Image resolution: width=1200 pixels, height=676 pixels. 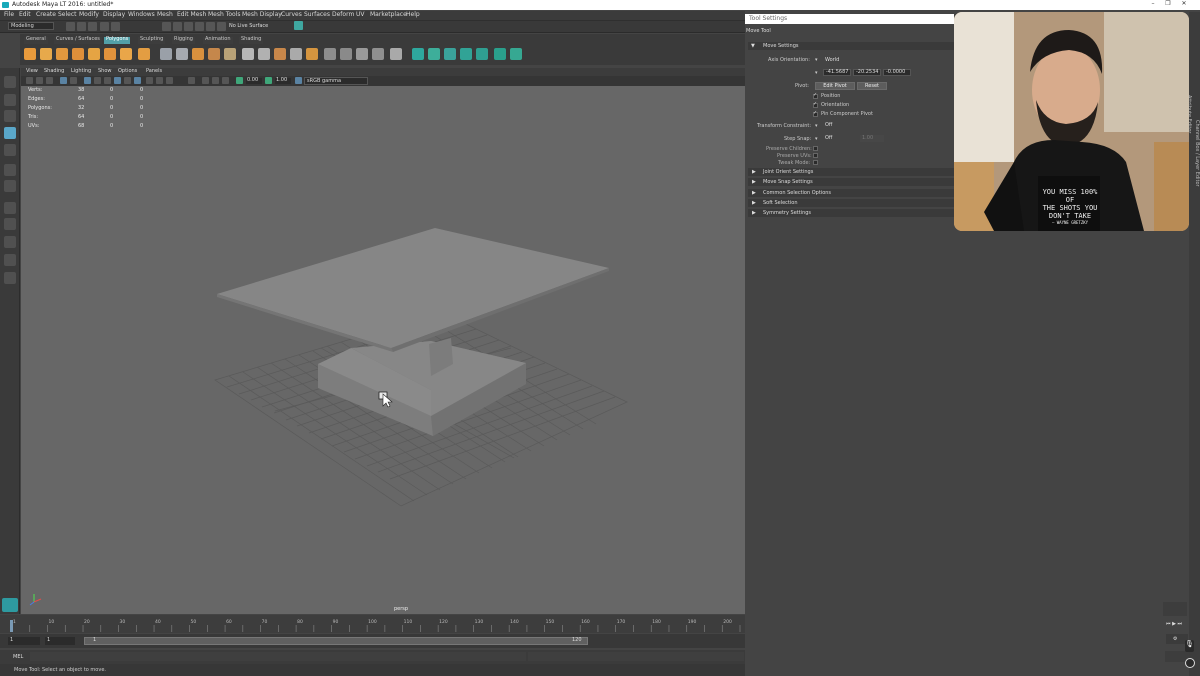 I want to click on shelf-tab-polygons: Polygons, so click(x=117, y=40).